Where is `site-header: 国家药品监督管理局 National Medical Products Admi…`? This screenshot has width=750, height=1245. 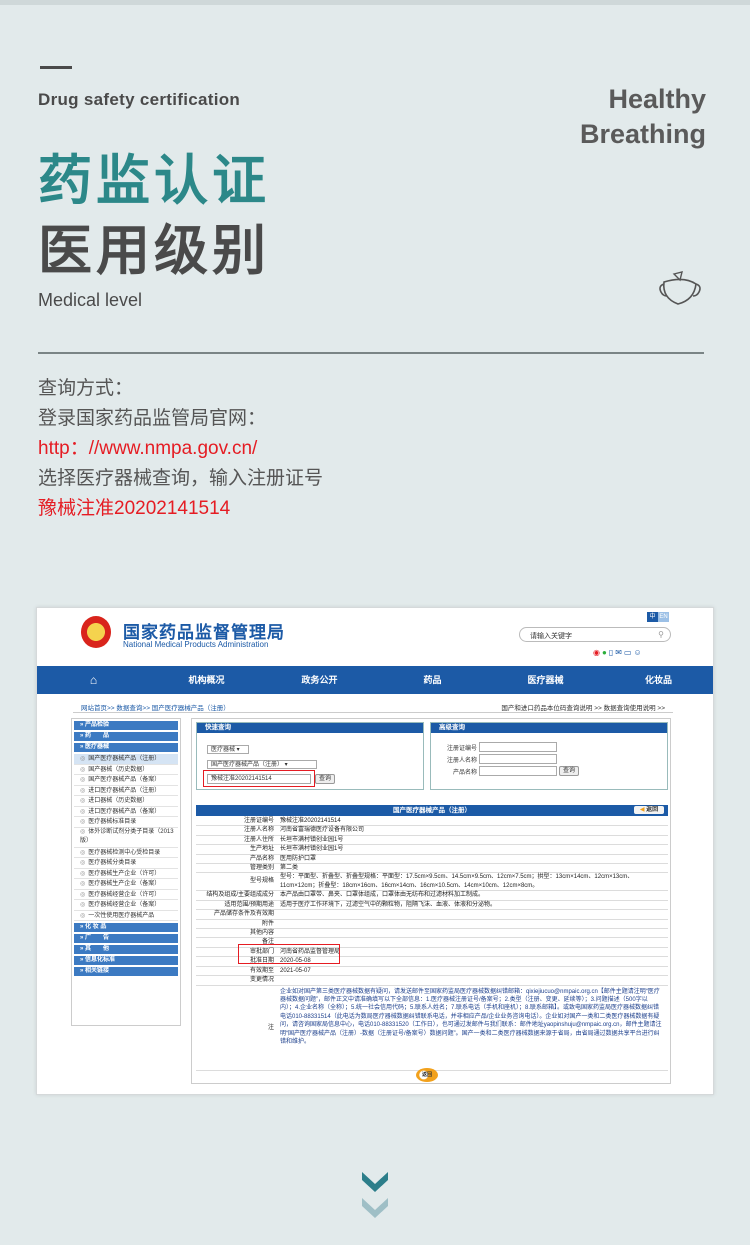 site-header: 国家药品监督管理局 National Medical Products Admi… is located at coordinates (375, 637).